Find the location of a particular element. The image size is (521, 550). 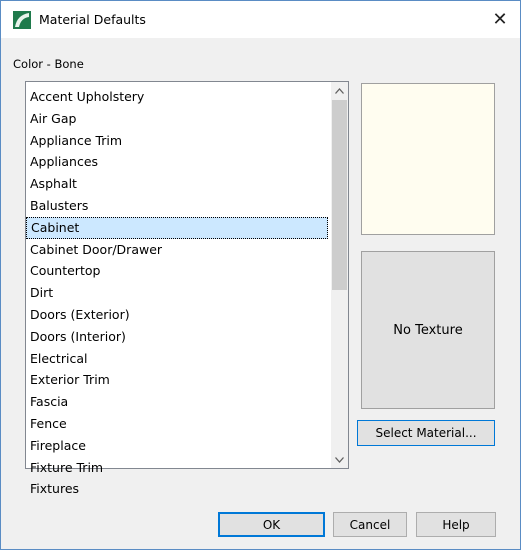

dialog-title: Material Defaults is located at coordinates (92, 19).